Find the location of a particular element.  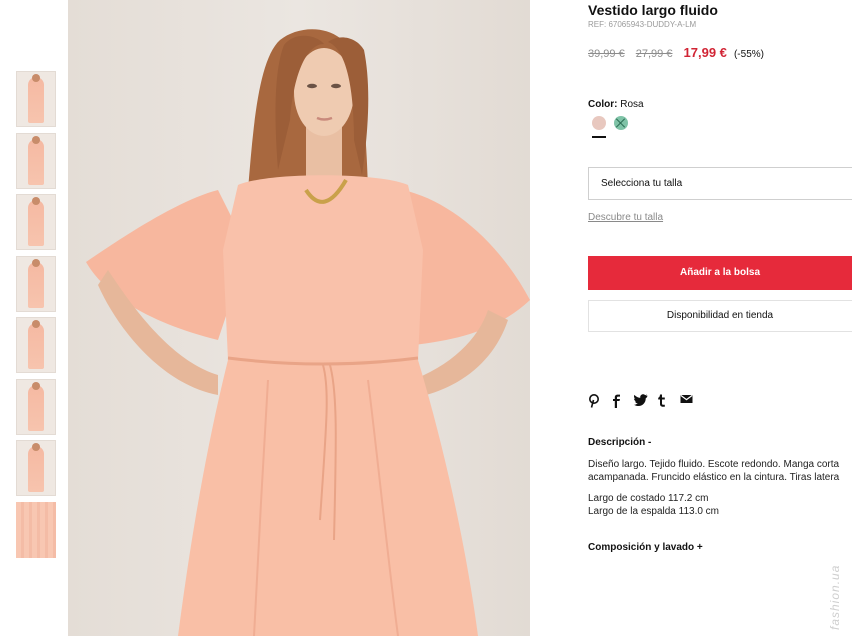

twitter-icon is located at coordinates (645, 402).